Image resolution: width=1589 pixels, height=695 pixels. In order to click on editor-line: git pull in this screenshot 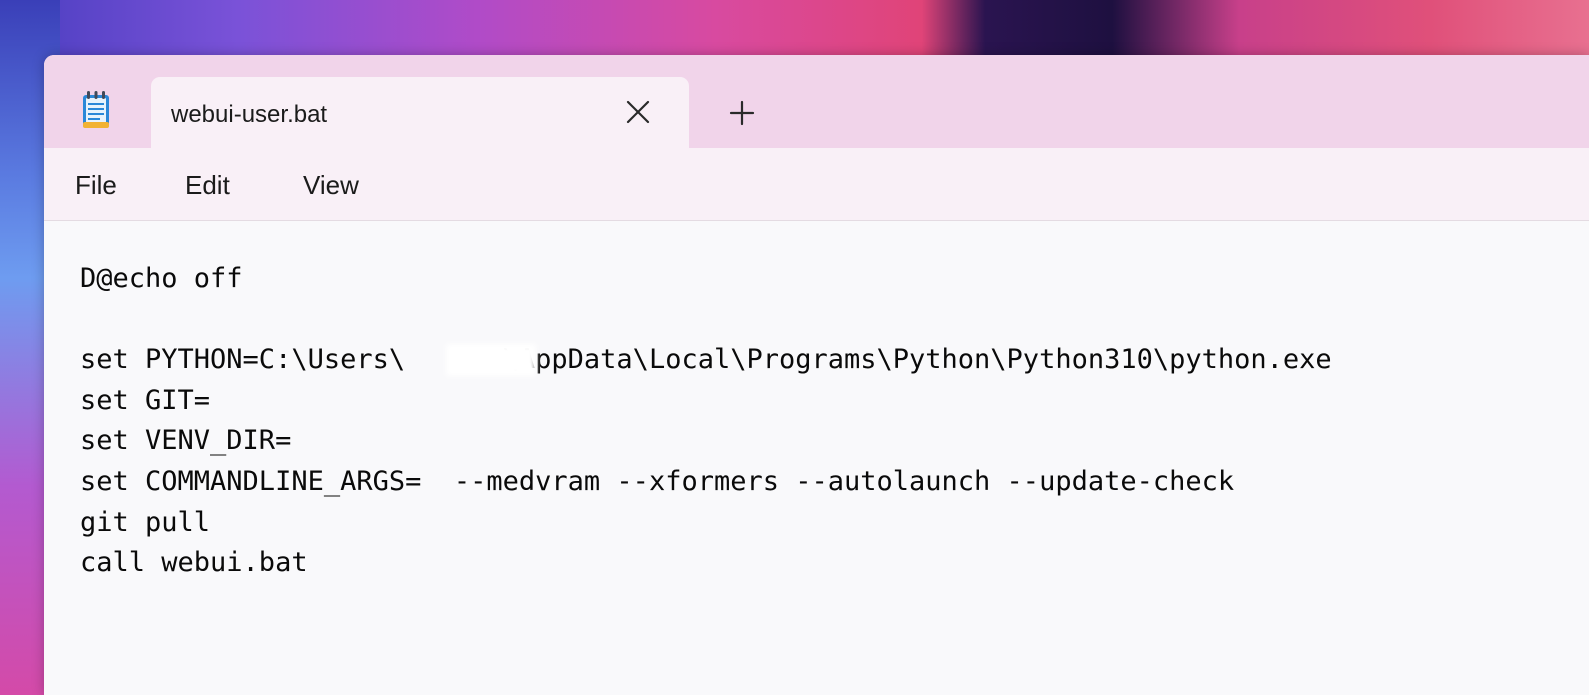, I will do `click(145, 522)`.